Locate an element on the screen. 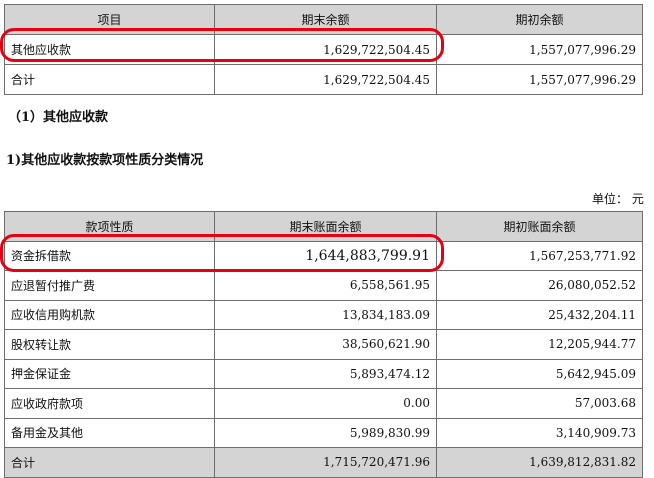 The image size is (654, 478). begin-balance-cell: 1,567,253,771.92 is located at coordinates (539, 255).